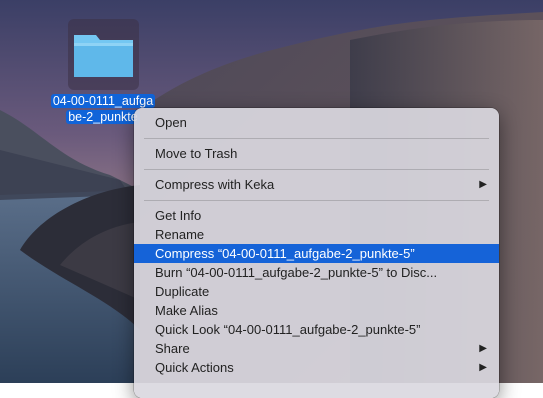 Image resolution: width=543 pixels, height=398 pixels. What do you see at coordinates (180, 234) in the screenshot?
I see `menu-item-label: Rename` at bounding box center [180, 234].